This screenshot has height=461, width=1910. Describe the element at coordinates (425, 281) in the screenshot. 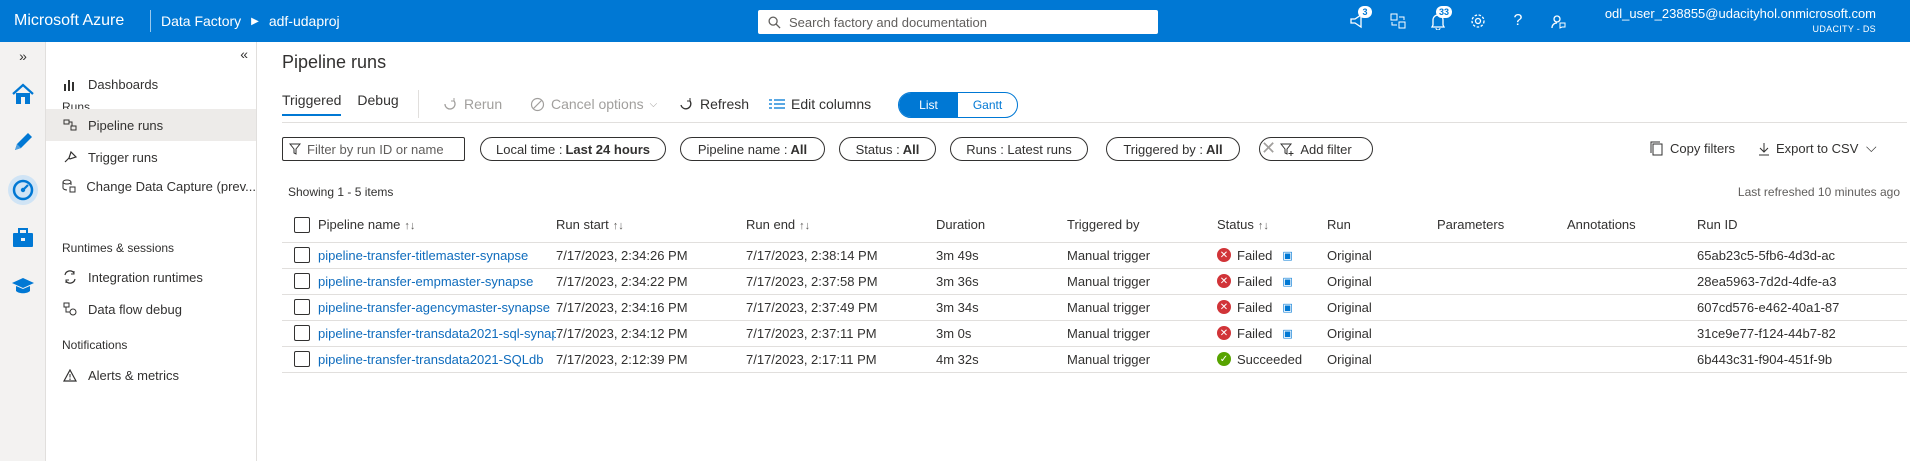

I see `pipeline-name-link: pipeline-transfer-empmaster-synapse` at that location.